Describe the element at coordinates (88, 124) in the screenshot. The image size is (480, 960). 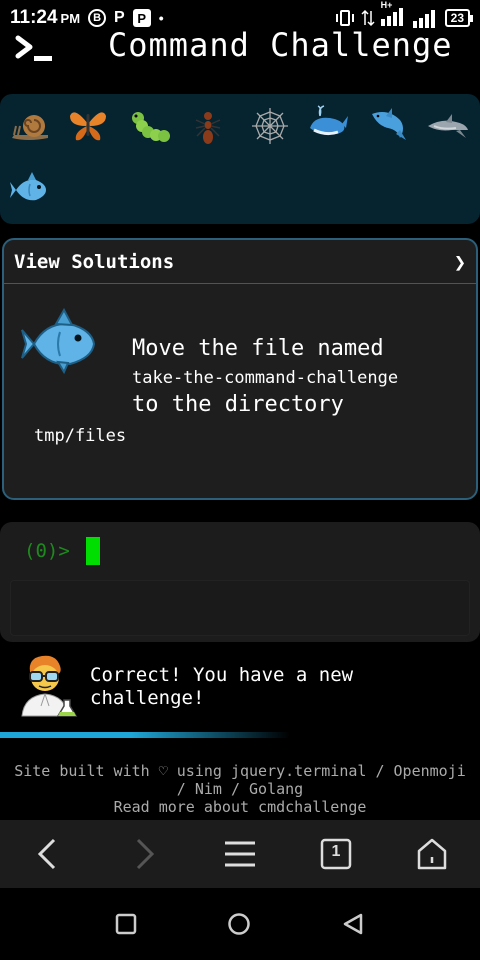
I see `butterfly-icon` at that location.